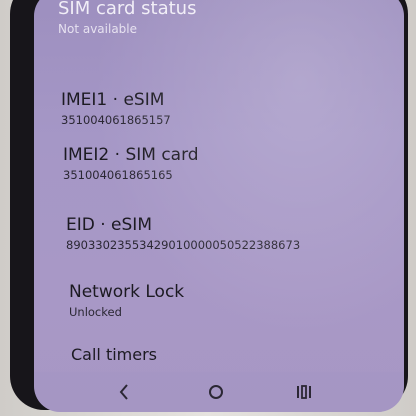 Image resolution: width=416 pixels, height=416 pixels. Describe the element at coordinates (231, 18) in the screenshot. I see `sim-card-status-row: SIM card status Not available` at that location.